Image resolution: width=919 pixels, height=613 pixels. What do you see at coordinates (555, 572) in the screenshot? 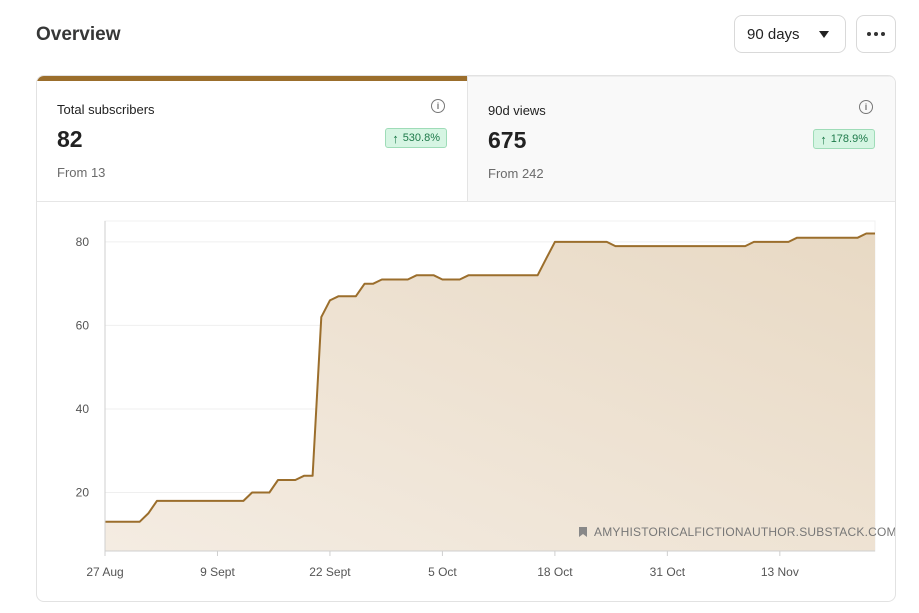
I see `x-tick-label: 18 Oct` at bounding box center [555, 572].